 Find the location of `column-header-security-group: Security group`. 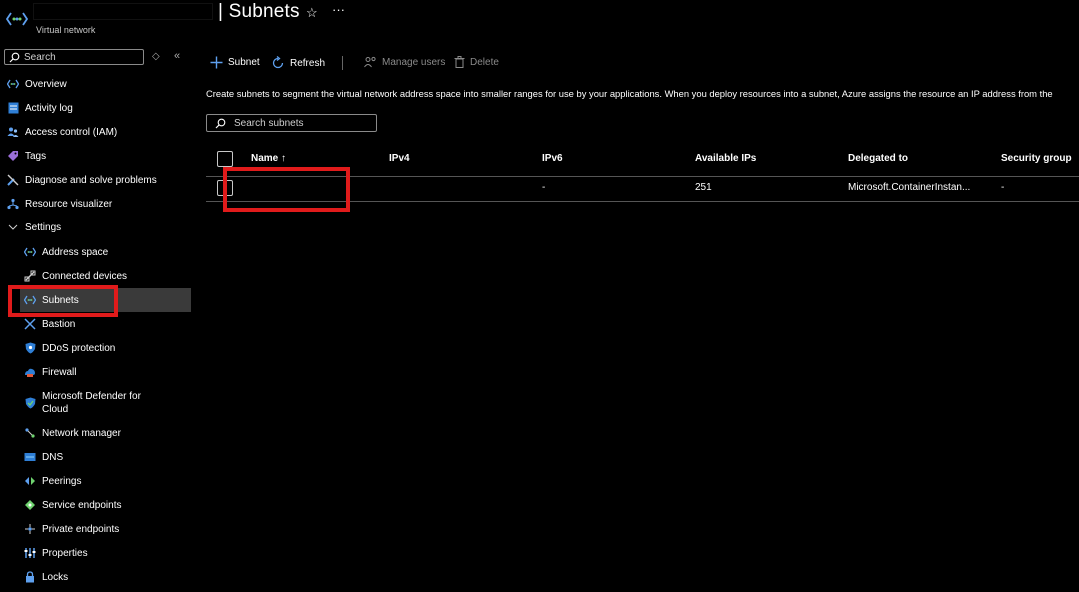

column-header-security-group: Security group is located at coordinates (1036, 158).